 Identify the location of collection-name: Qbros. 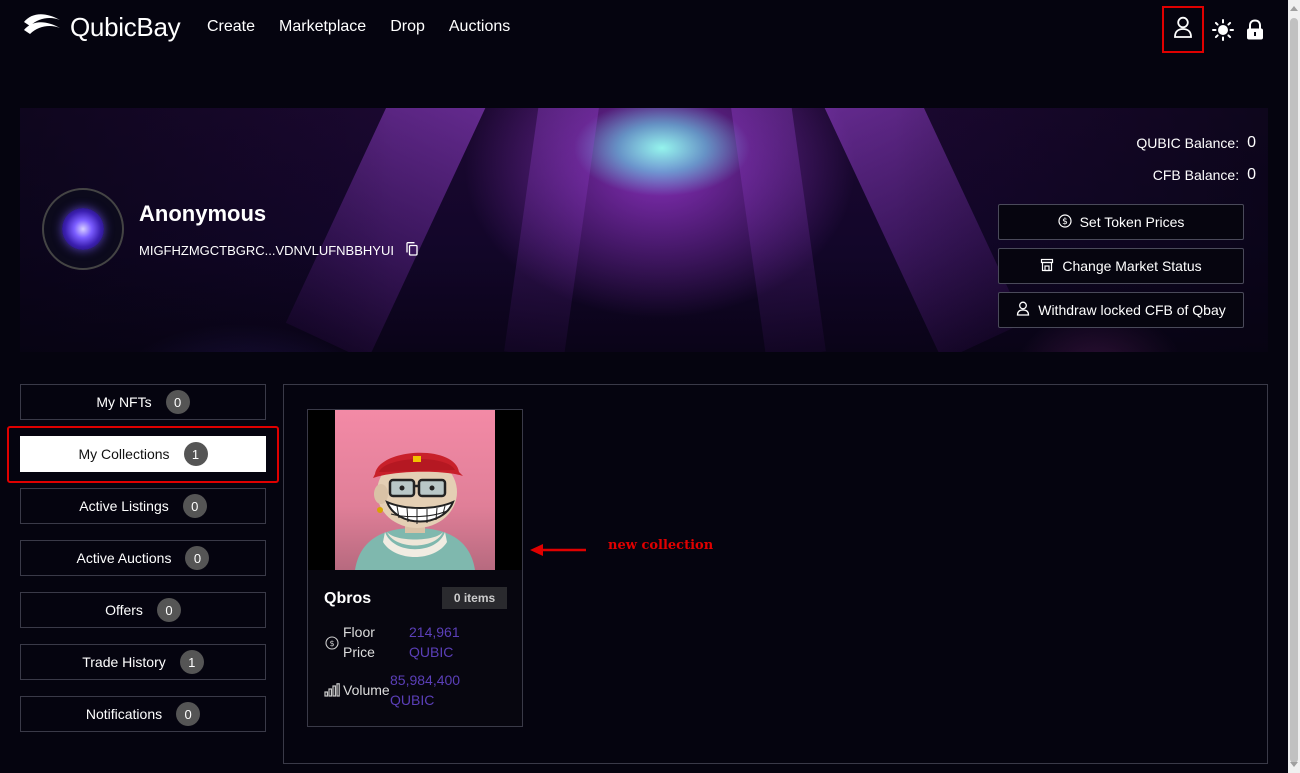
(348, 598).